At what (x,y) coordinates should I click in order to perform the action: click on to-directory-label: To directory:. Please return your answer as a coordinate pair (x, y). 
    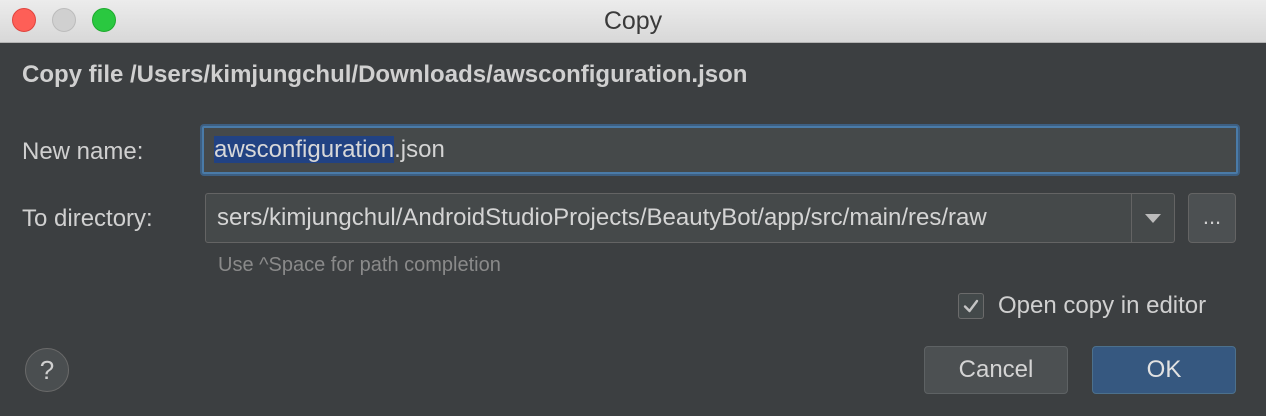
    Looking at the image, I should click on (87, 218).